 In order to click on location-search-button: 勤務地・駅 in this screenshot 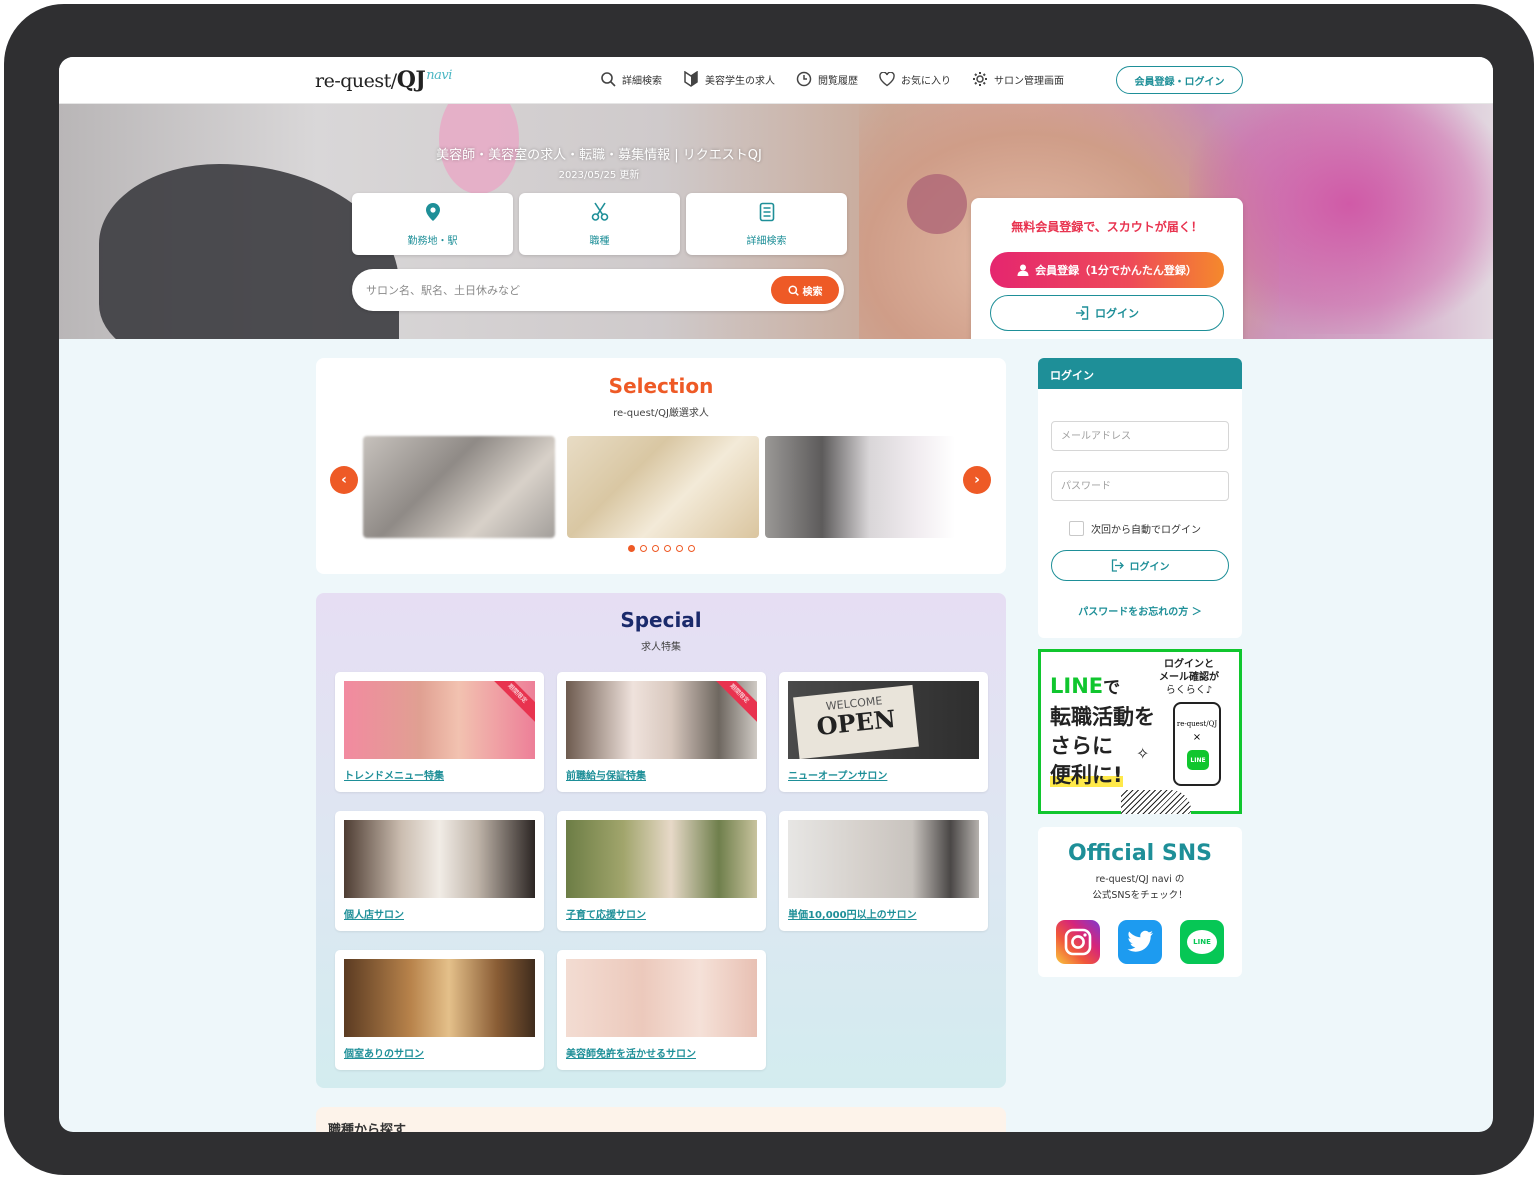, I will do `click(432, 224)`.